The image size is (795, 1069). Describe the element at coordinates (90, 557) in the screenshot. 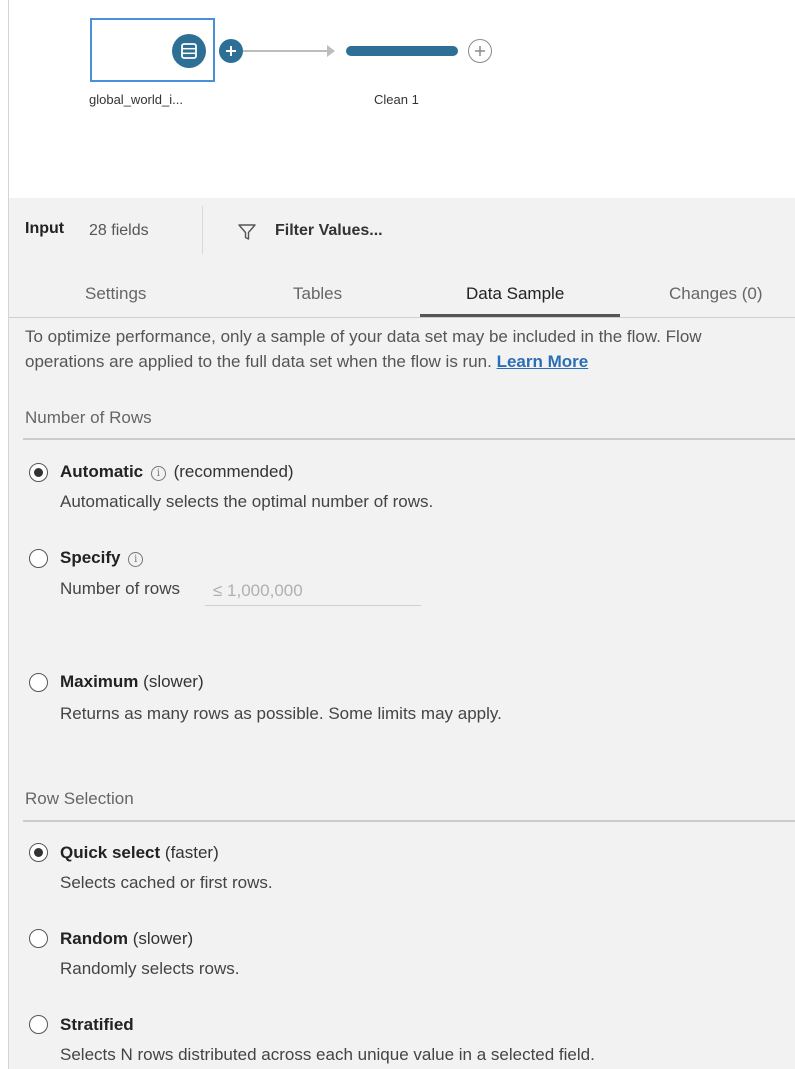

I see `specify-label: Specify` at that location.